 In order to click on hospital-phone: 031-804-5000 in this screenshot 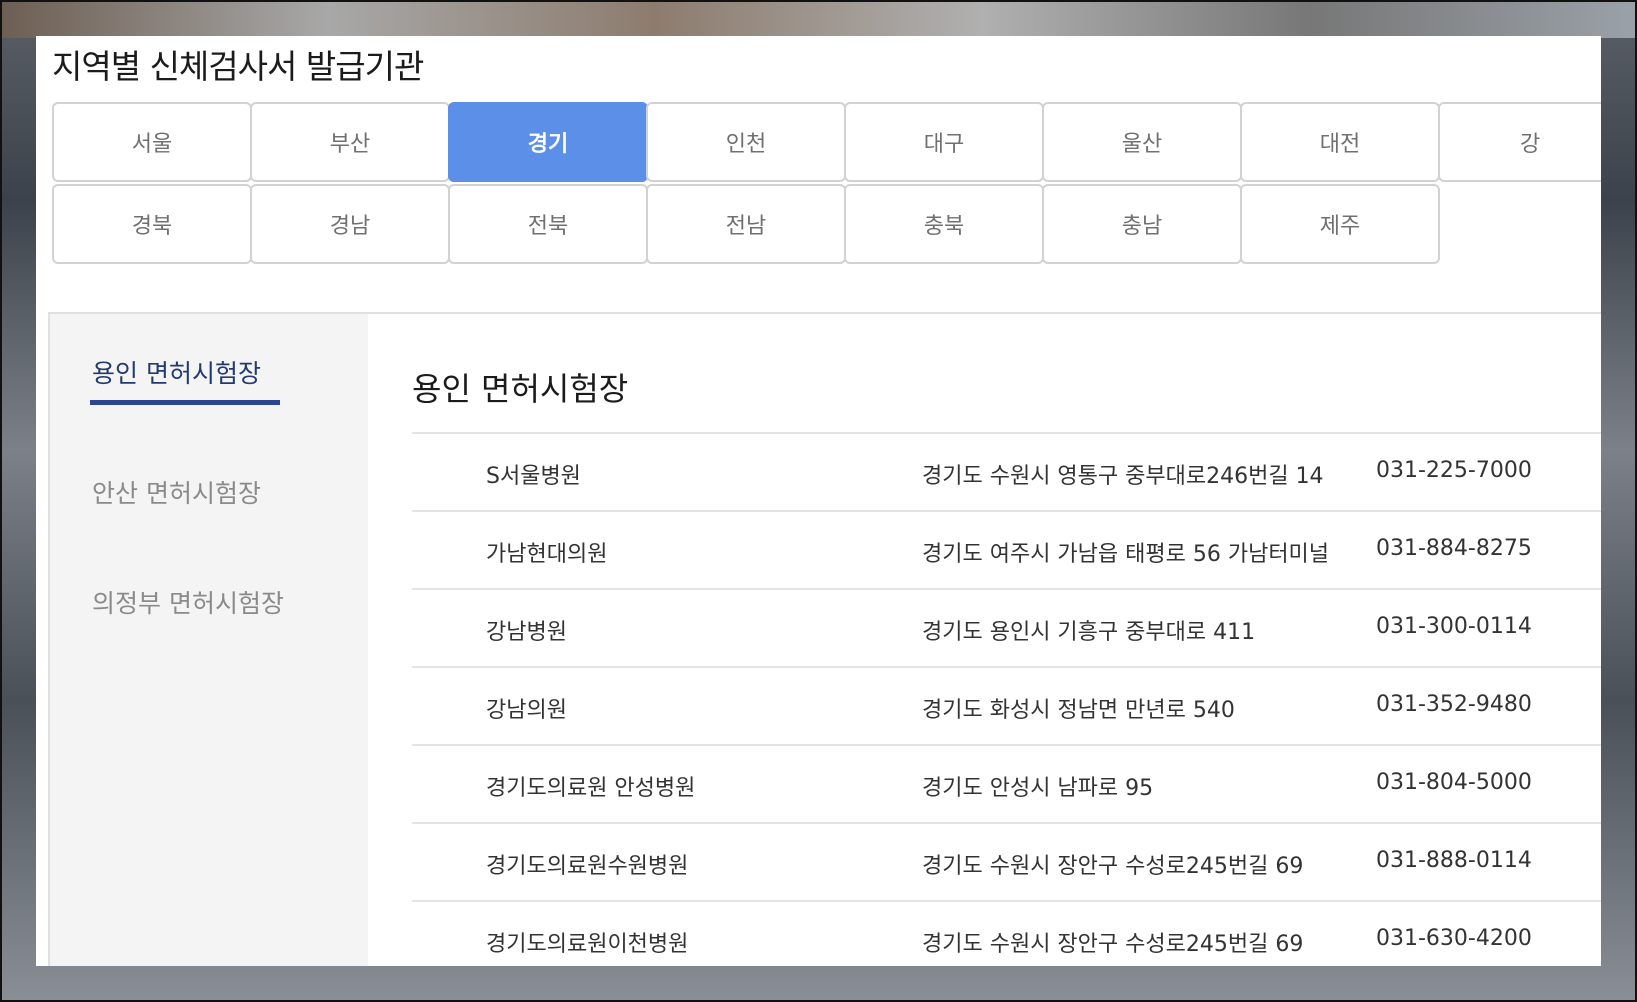, I will do `click(1454, 782)`.